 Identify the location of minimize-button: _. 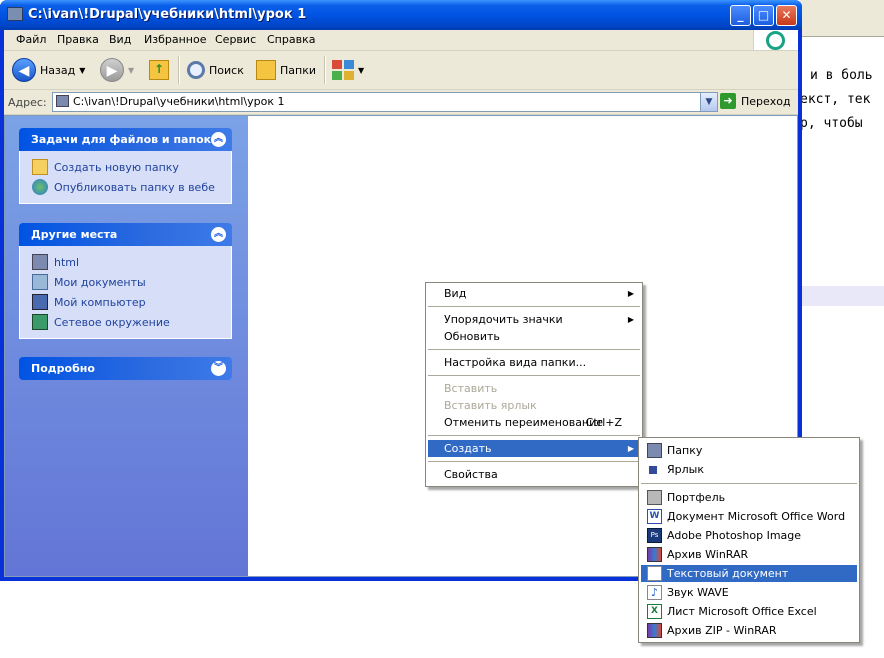
(740, 15).